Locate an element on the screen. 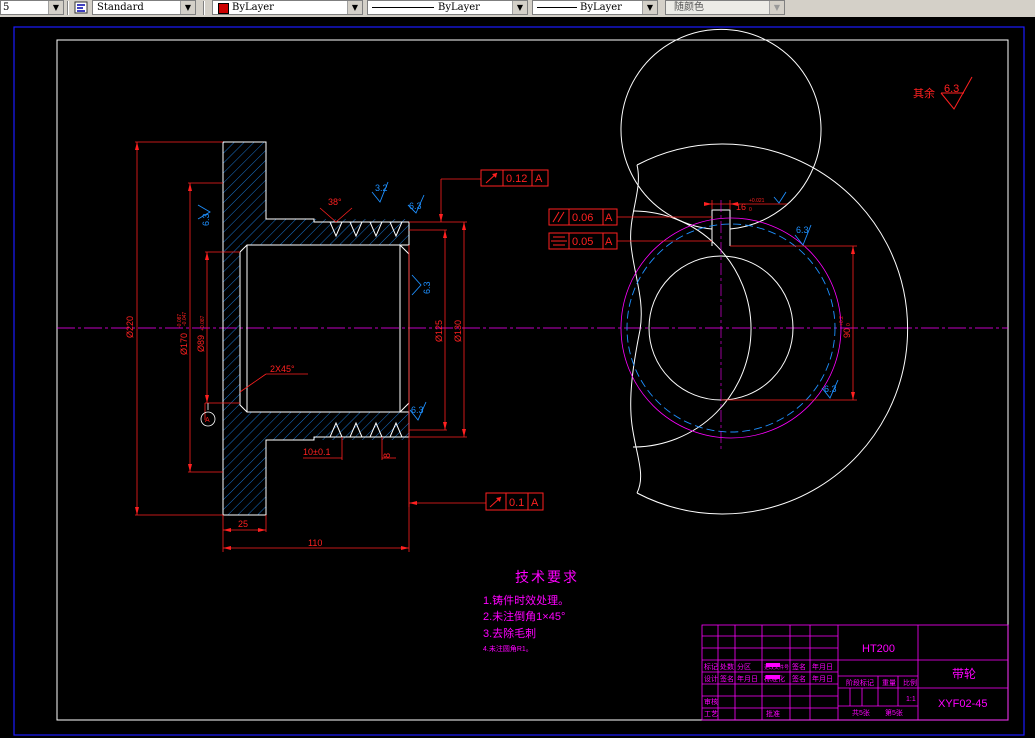  dim-len110: 110 is located at coordinates (315, 543).